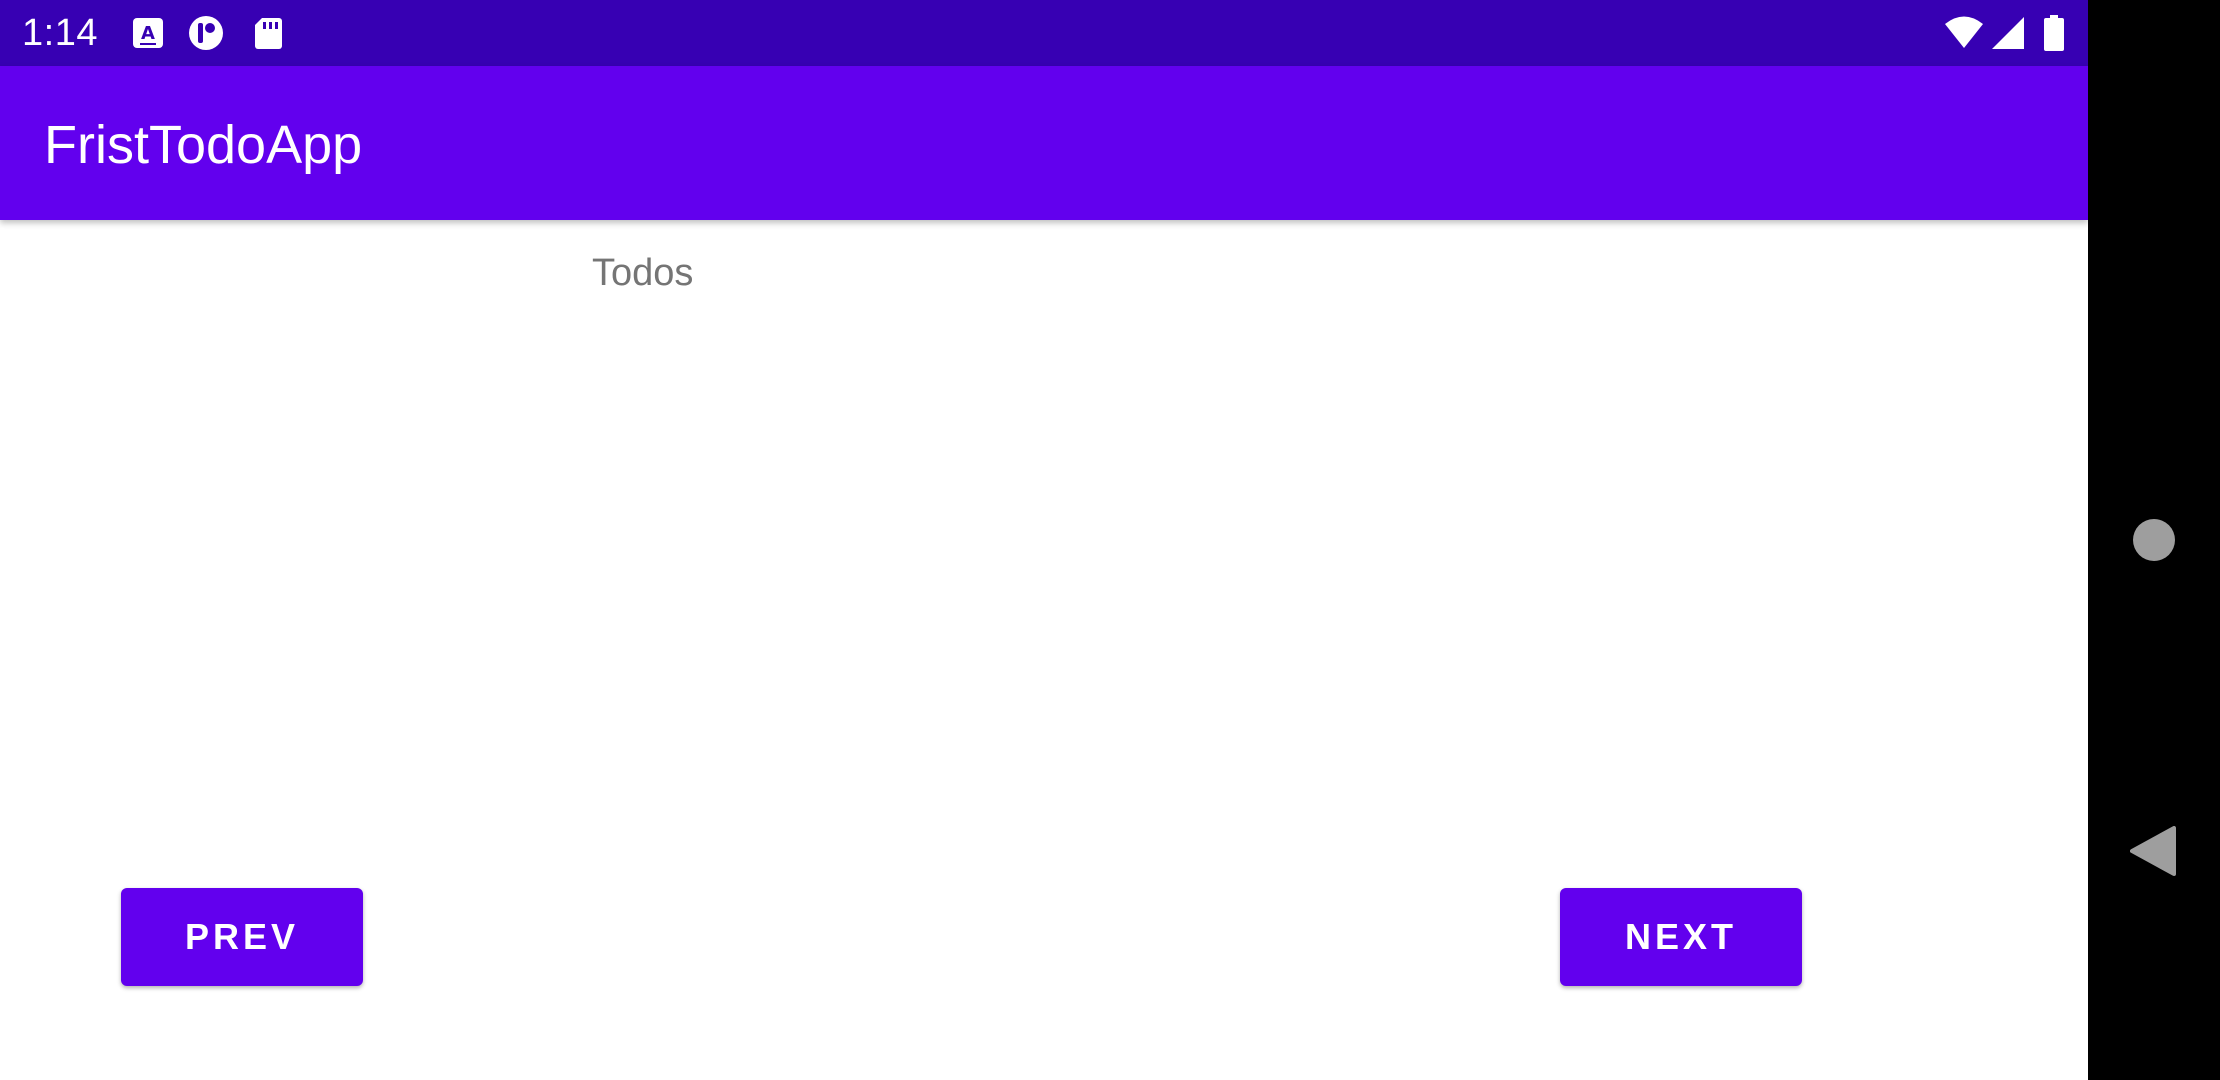 The image size is (2220, 1080). What do you see at coordinates (2008, 33) in the screenshot?
I see `cell-signal-icon` at bounding box center [2008, 33].